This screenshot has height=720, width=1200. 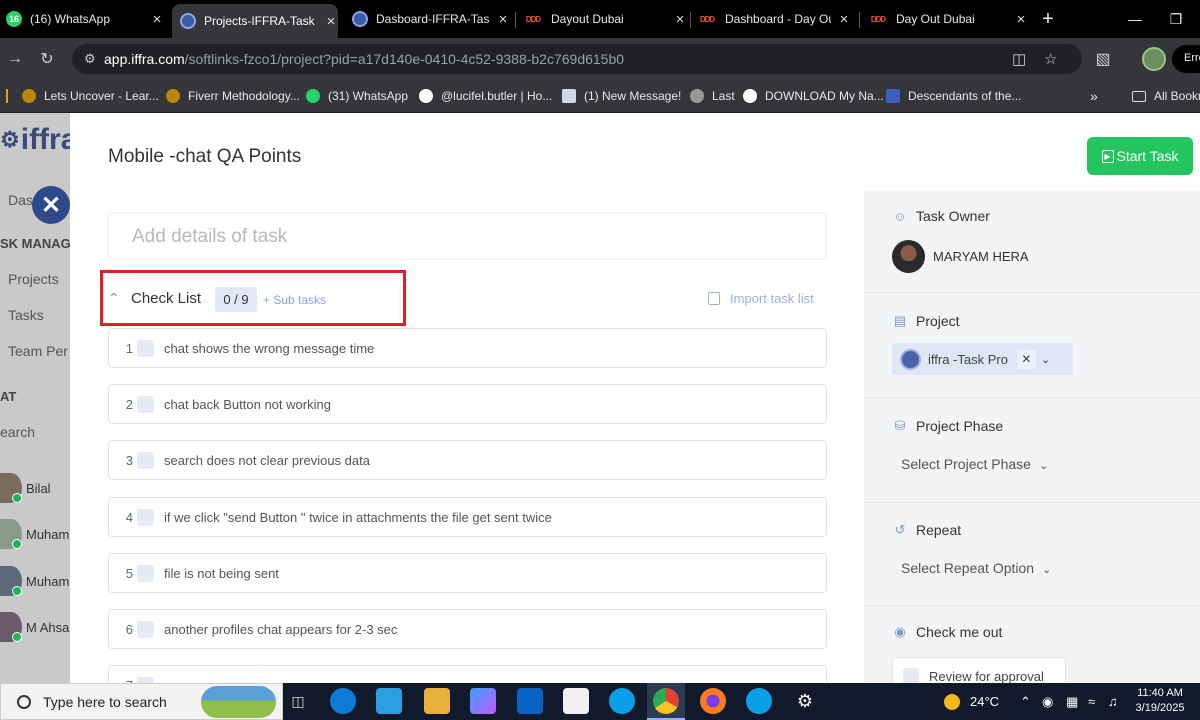 I want to click on taskbar-search-input: Type here to search, so click(x=141, y=701).